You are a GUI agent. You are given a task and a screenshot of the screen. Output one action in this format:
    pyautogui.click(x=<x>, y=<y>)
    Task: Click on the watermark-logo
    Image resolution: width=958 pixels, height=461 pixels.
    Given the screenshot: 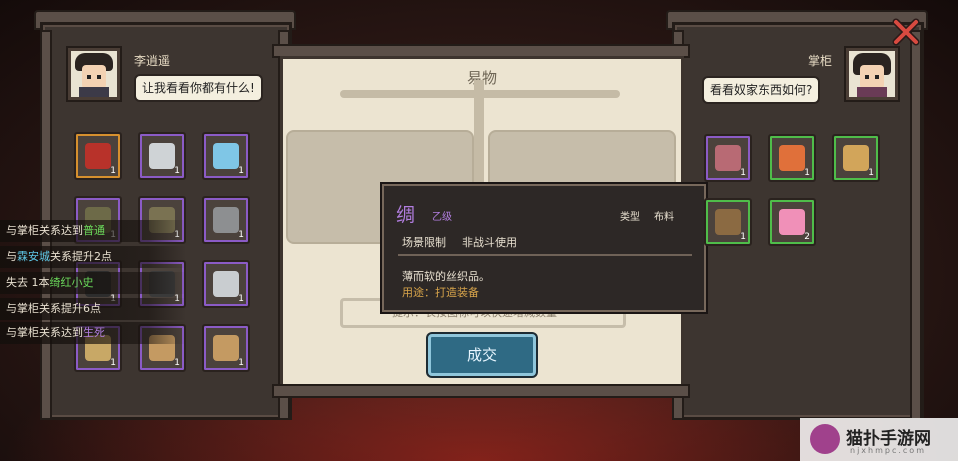 What is the action you would take?
    pyautogui.click(x=825, y=439)
    